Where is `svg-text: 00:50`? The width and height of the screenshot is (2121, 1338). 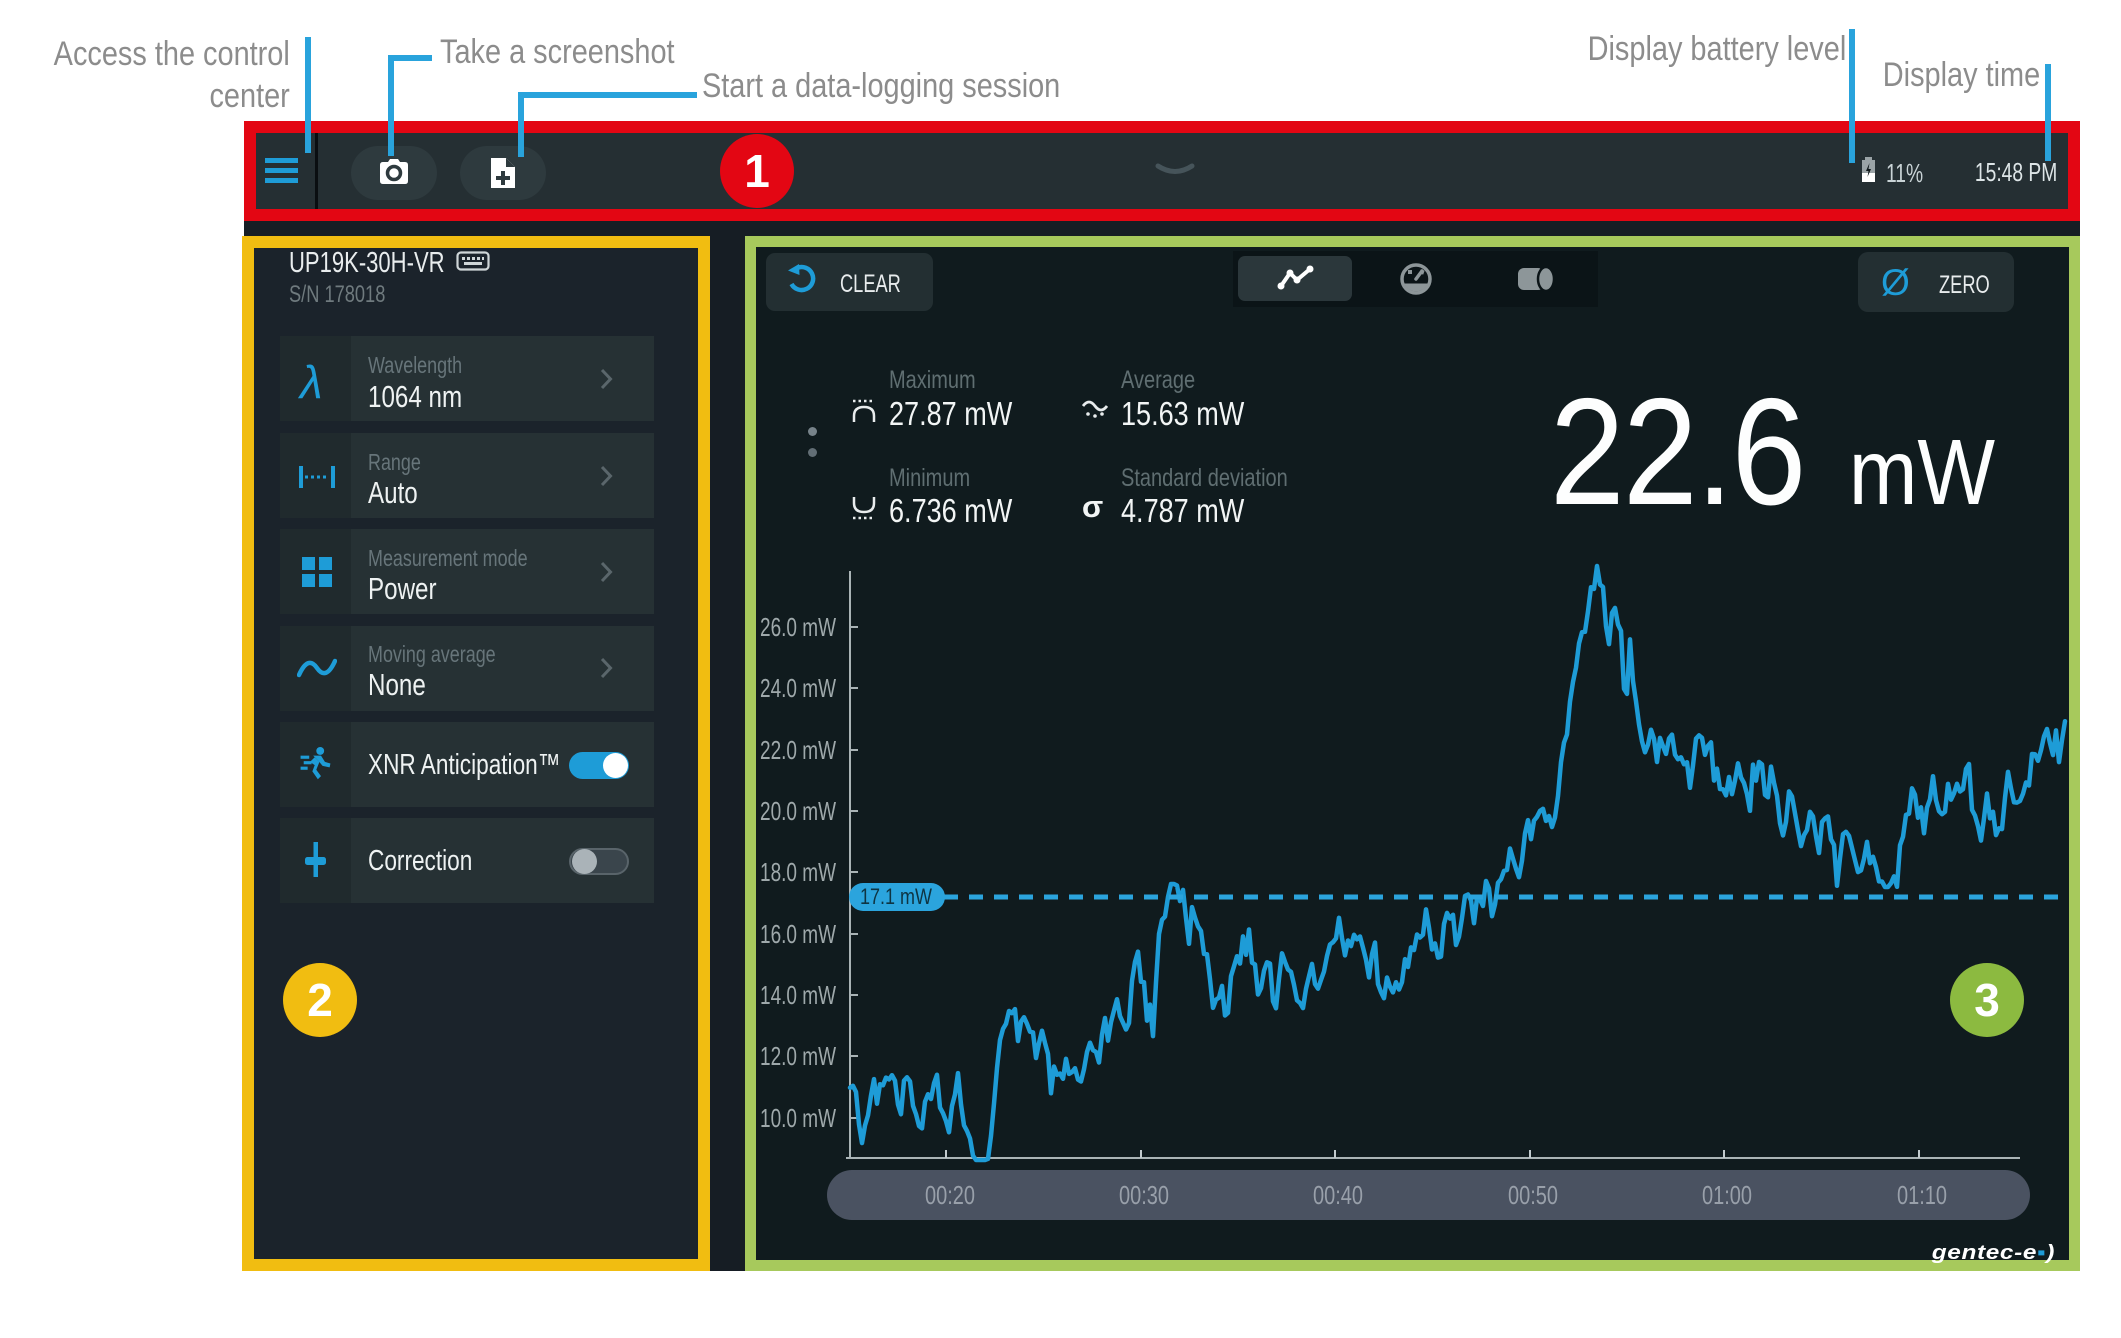 svg-text: 00:50 is located at coordinates (1533, 1195).